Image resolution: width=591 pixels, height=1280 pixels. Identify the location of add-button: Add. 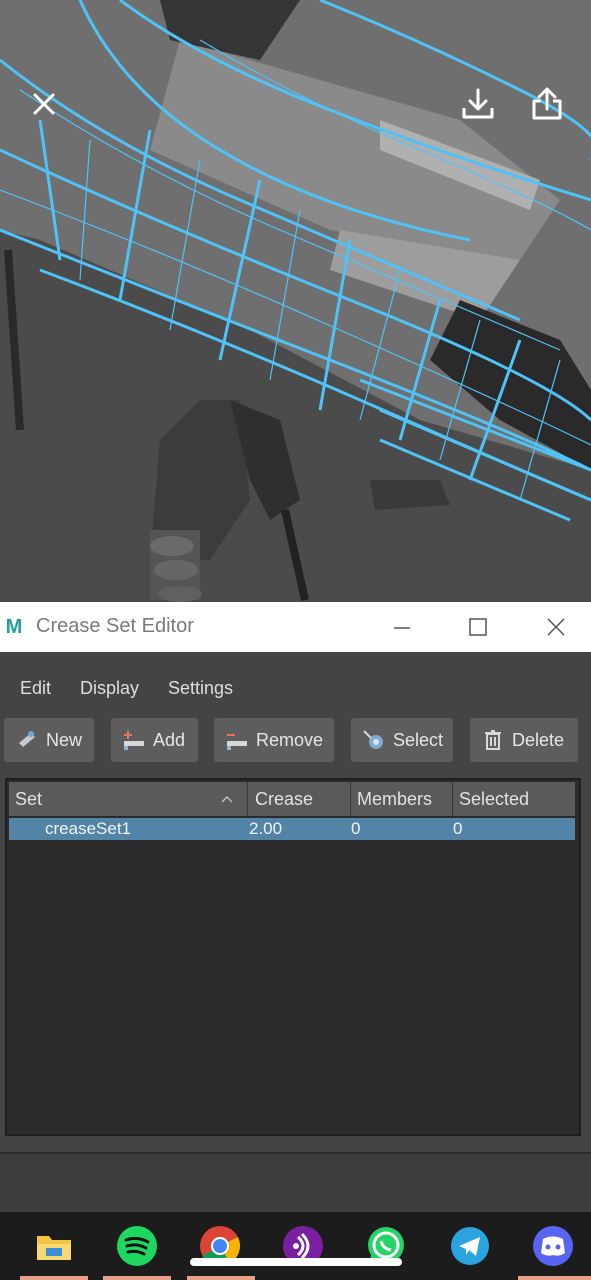
(154, 740).